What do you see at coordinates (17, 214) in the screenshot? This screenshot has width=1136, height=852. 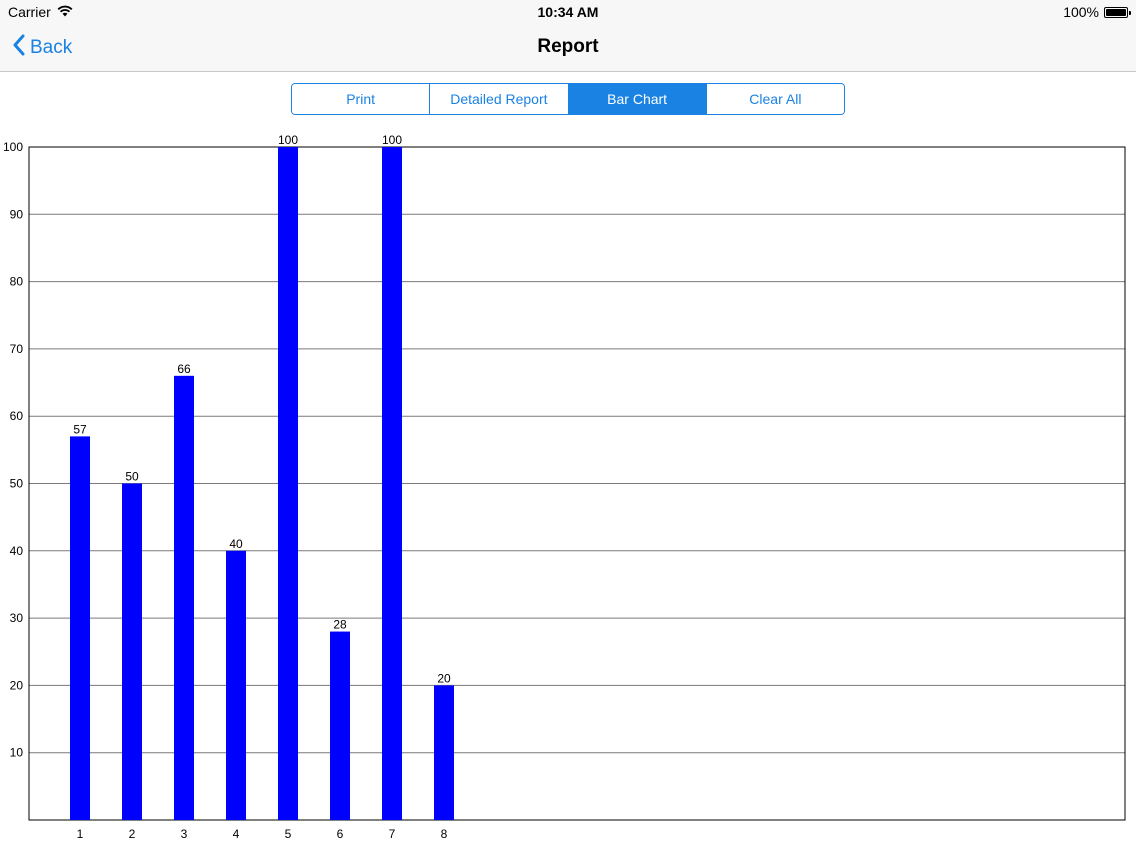 I see `y-tick-label: 90` at bounding box center [17, 214].